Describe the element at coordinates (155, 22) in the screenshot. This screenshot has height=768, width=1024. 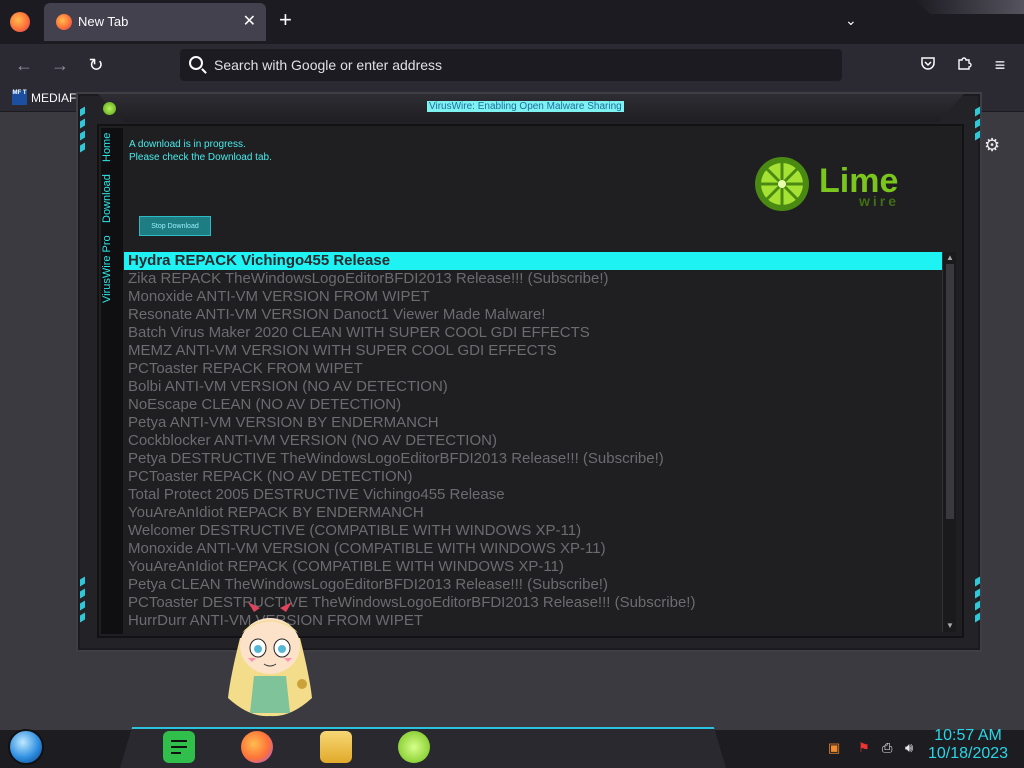
I see `tab-new-tab: New Tab ✕` at that location.